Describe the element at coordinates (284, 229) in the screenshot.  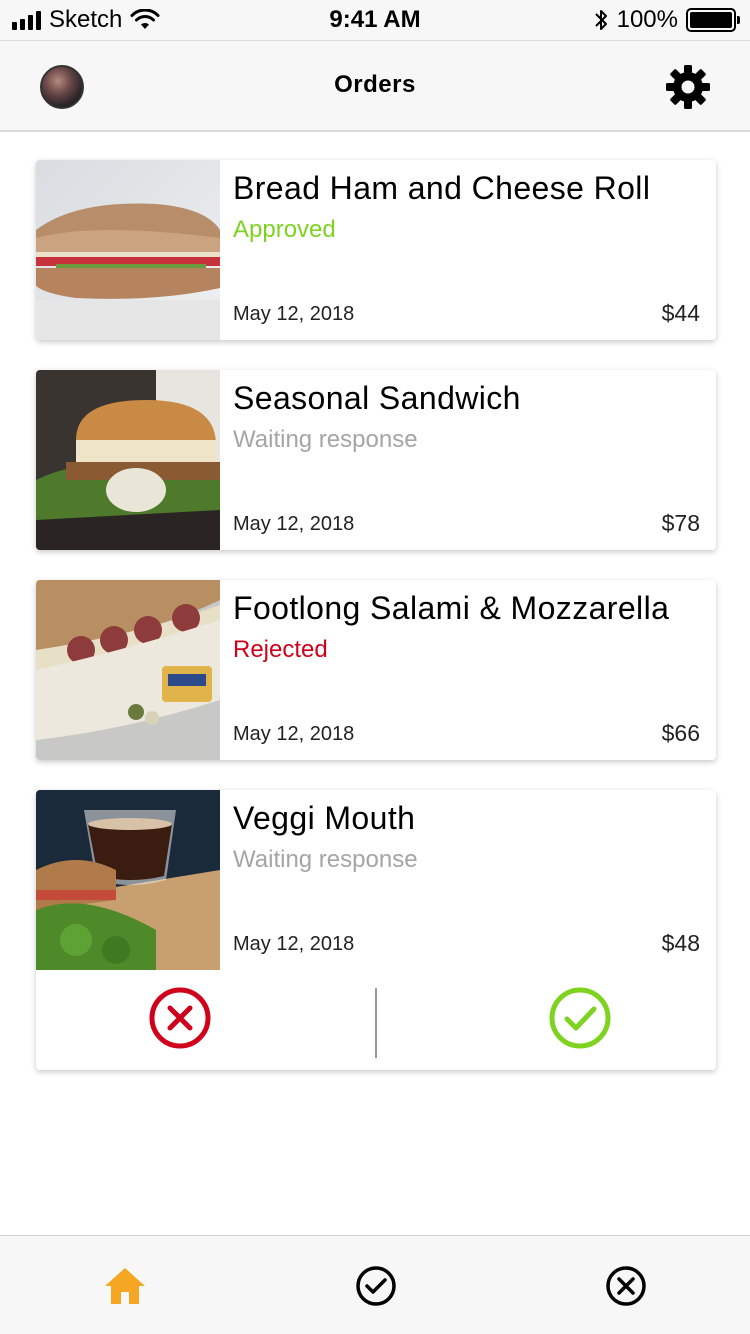
I see `order-status: Approved` at that location.